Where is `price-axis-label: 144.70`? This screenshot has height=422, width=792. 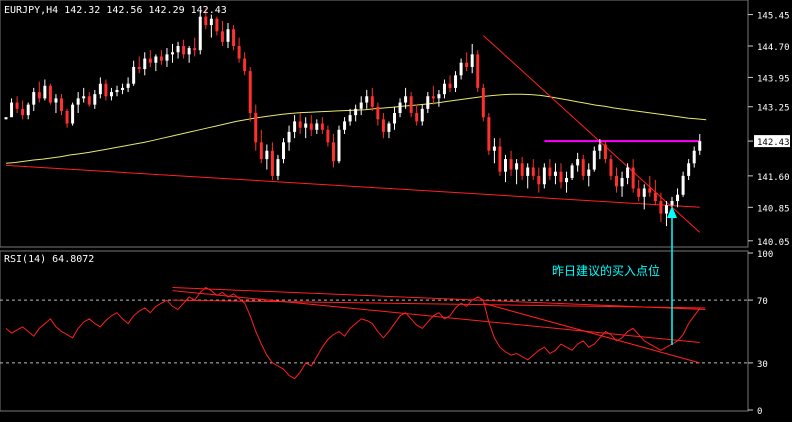
price-axis-label: 144.70 is located at coordinates (773, 48).